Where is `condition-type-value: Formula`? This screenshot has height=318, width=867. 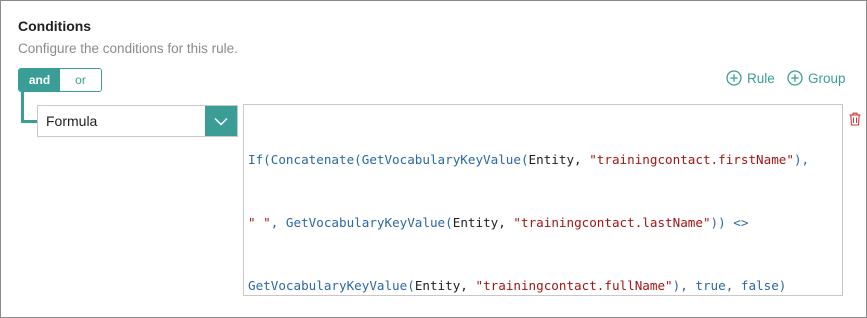
condition-type-value: Formula is located at coordinates (72, 121).